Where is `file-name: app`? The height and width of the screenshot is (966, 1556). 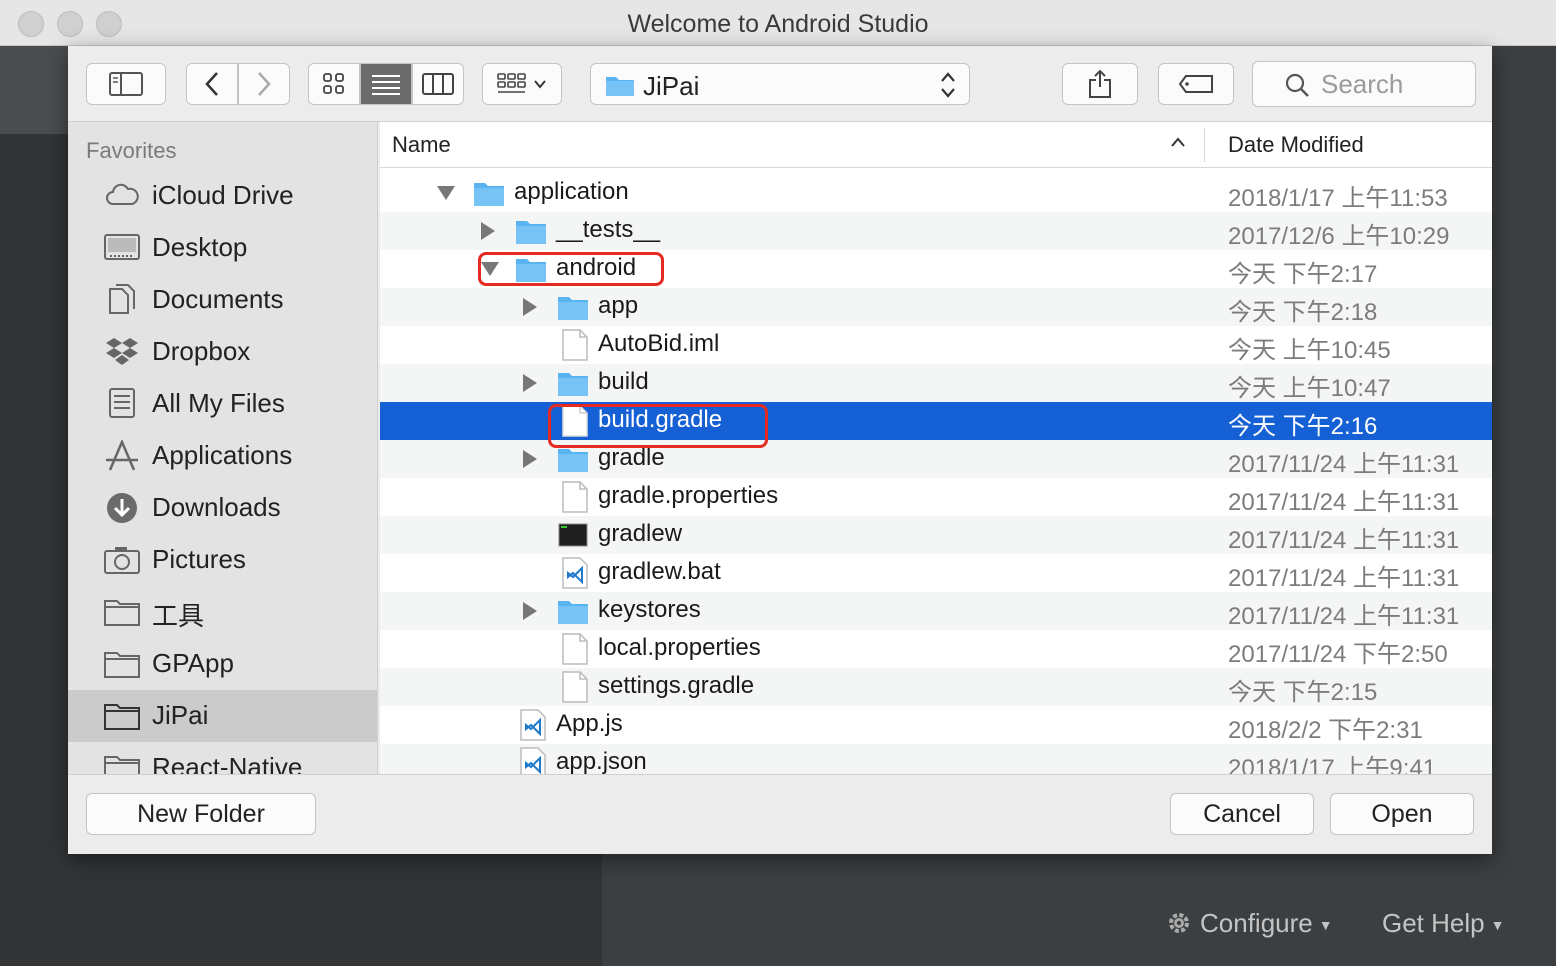 file-name: app is located at coordinates (618, 305).